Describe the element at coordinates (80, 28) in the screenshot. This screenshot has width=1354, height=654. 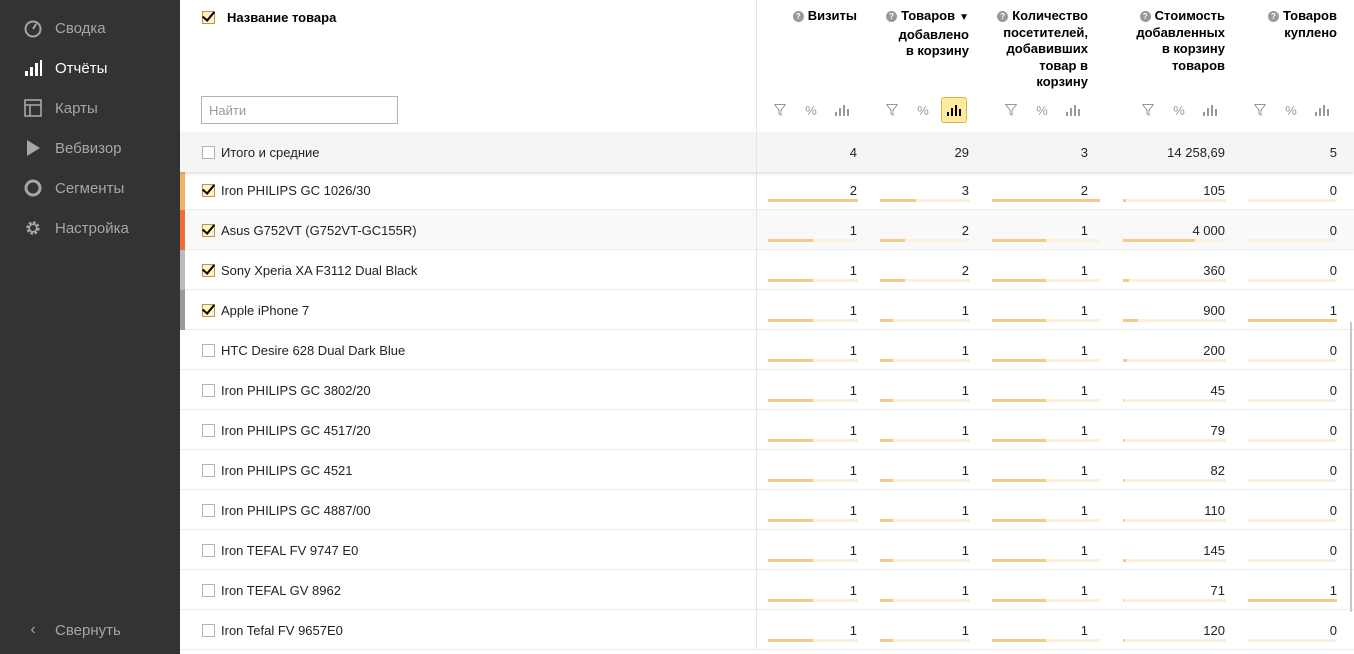
I see `sidebar-item-label: Сводка` at that location.